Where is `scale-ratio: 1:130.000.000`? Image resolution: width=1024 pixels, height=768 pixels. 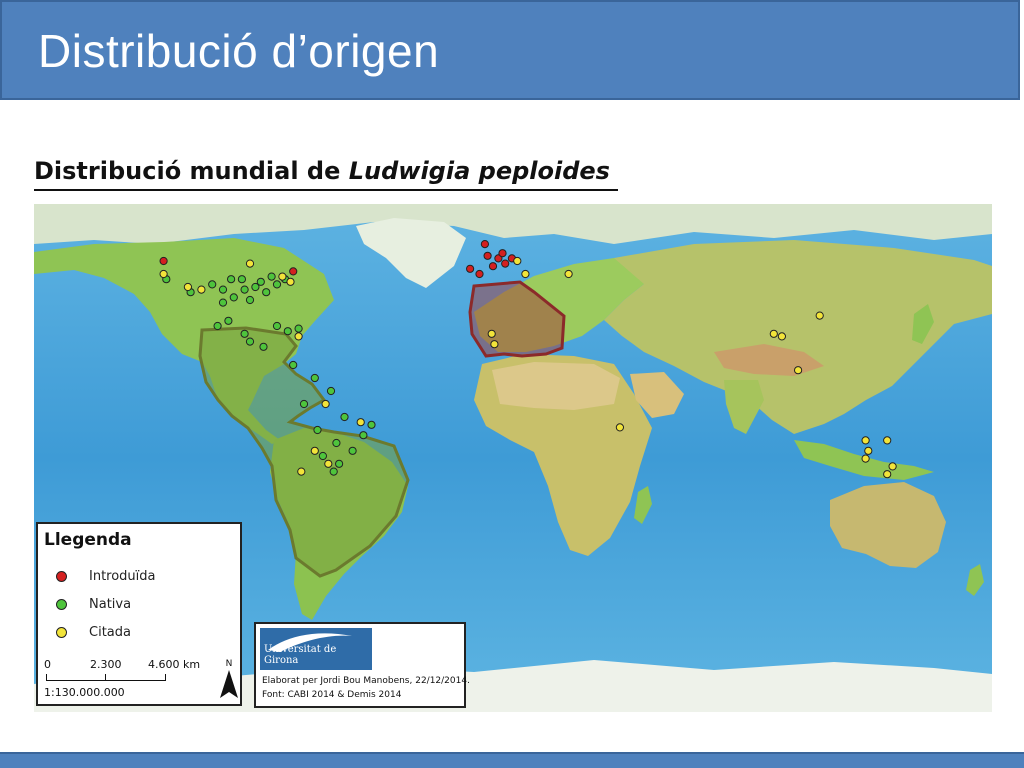 scale-ratio: 1:130.000.000 is located at coordinates (84, 692).